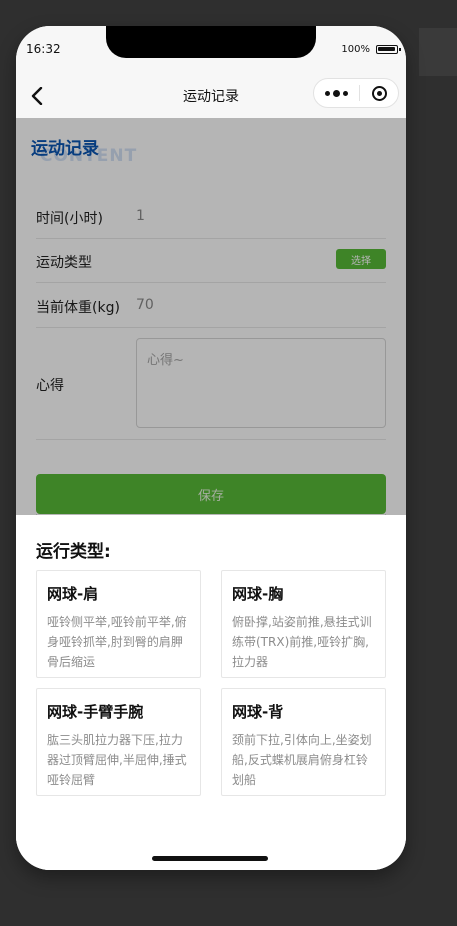  What do you see at coordinates (73, 552) in the screenshot?
I see `sheet-title: 运行类型:` at bounding box center [73, 552].